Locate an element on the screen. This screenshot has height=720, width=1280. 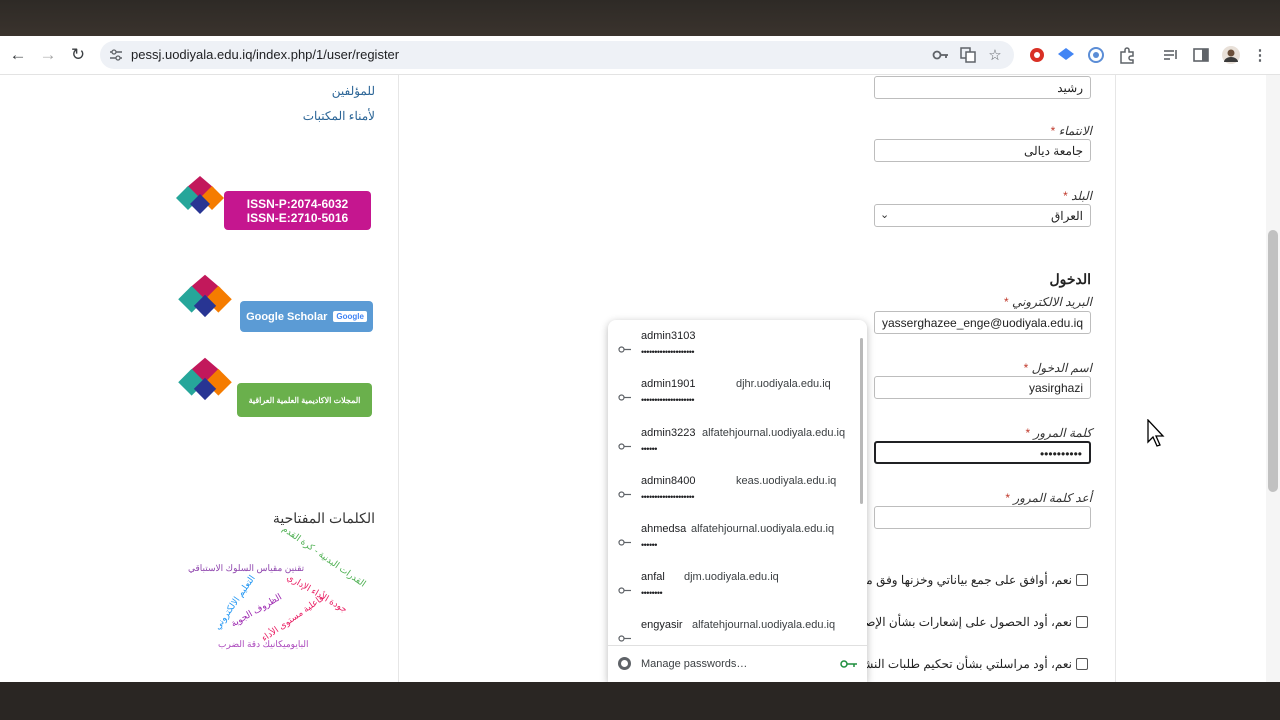
adblock-extension-icon is located at coordinates (1037, 55).